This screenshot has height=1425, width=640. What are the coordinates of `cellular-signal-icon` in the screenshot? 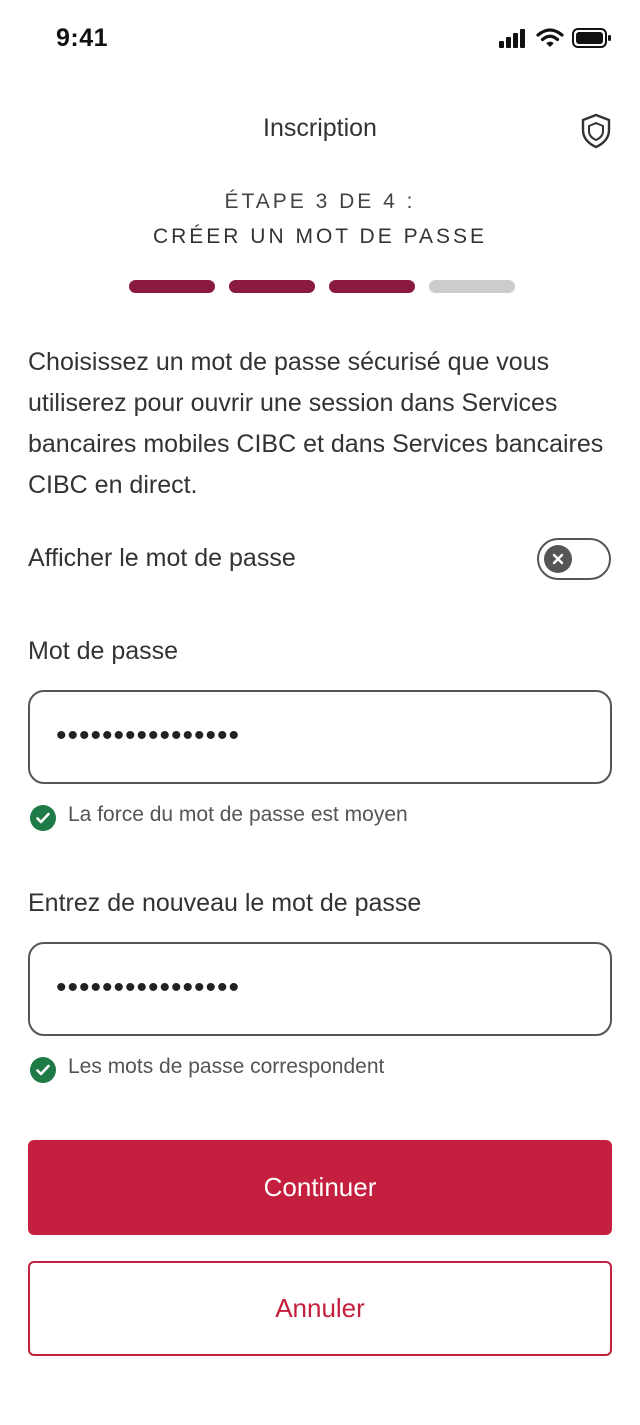 It's located at (513, 40).